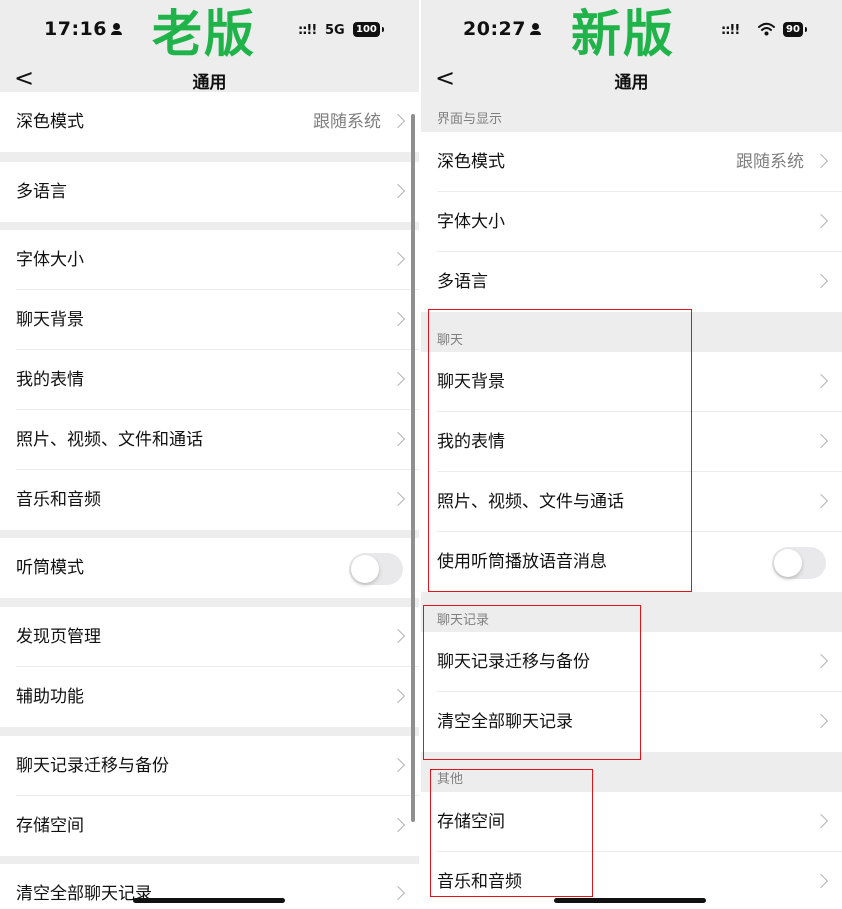  What do you see at coordinates (631, 722) in the screenshot?
I see `settings-row-clear-chat-history: 清空全部聊天记录` at bounding box center [631, 722].